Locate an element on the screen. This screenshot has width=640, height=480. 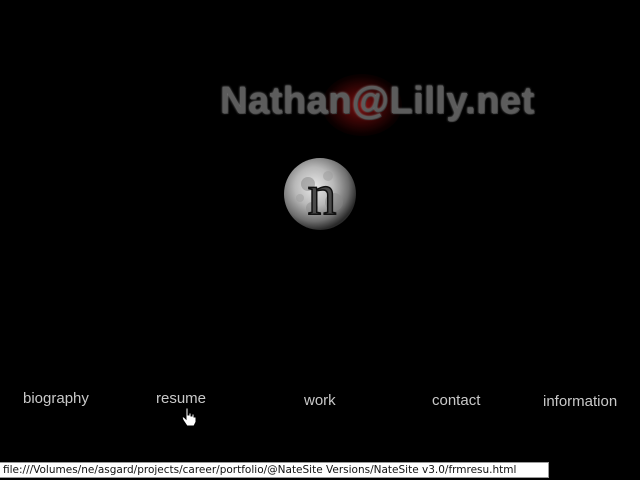
nav-biography-link: biography is located at coordinates (56, 398).